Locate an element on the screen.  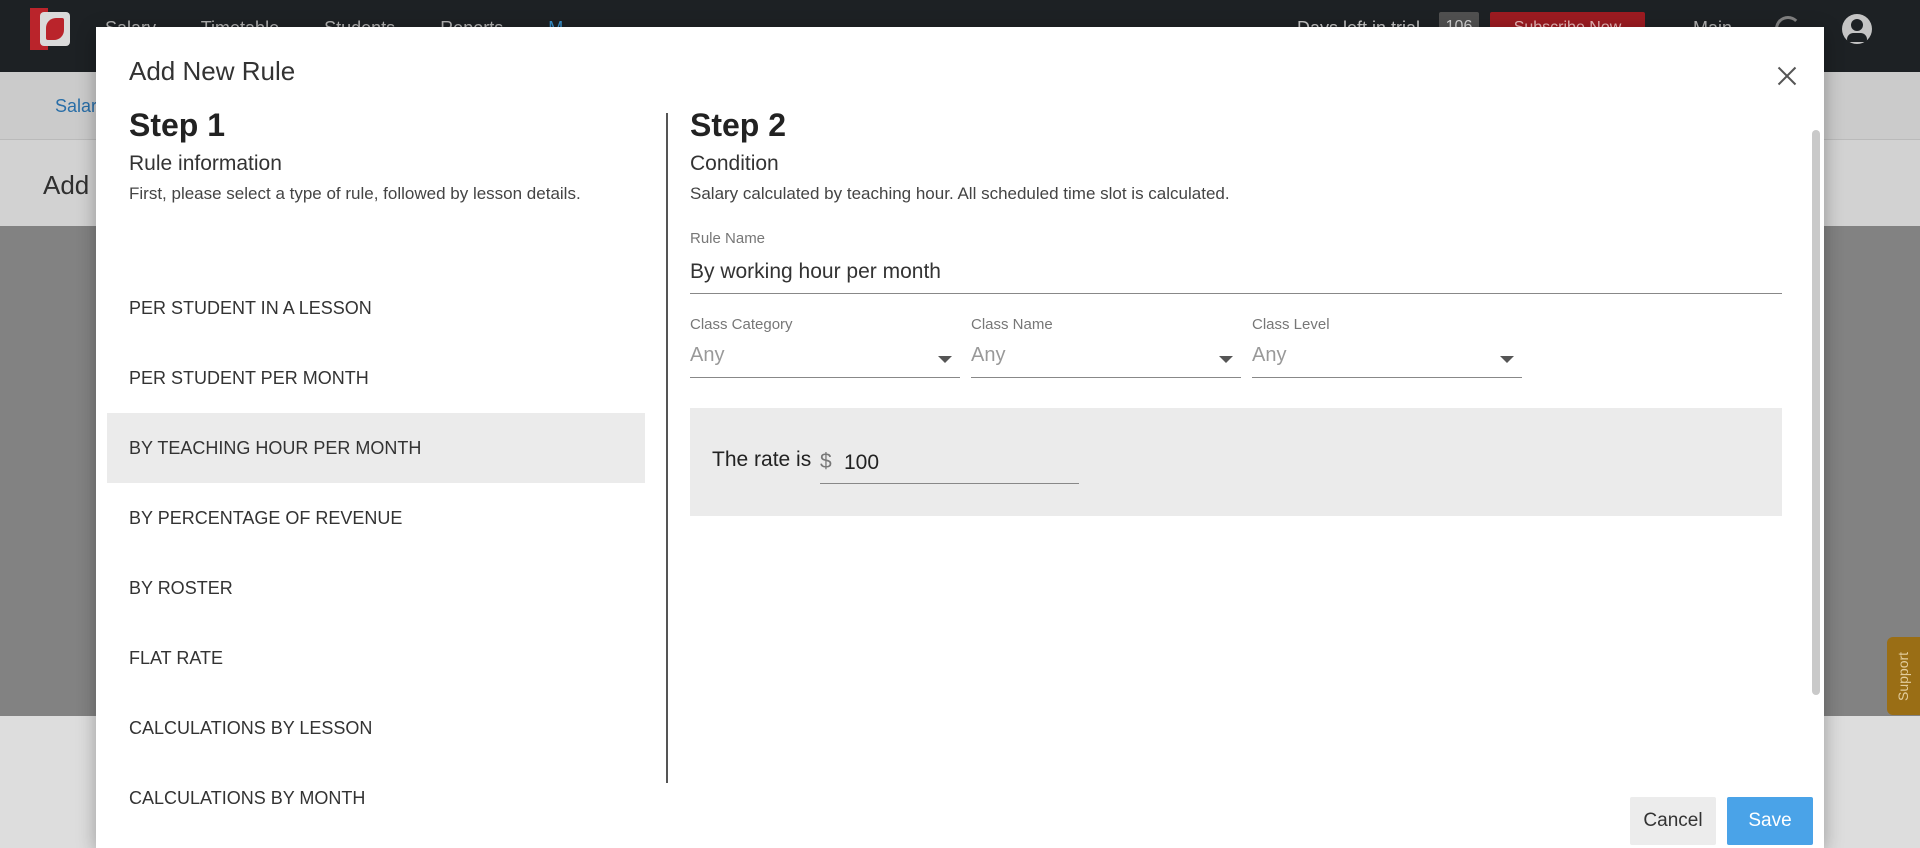
class-name-label: Class Name is located at coordinates (1012, 324).